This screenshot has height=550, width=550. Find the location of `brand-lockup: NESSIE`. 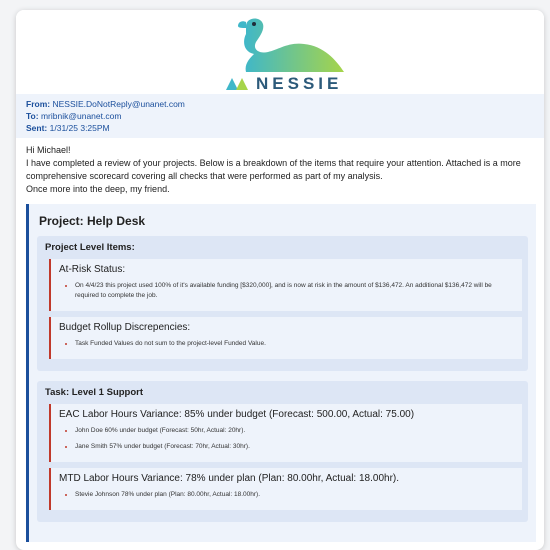

brand-lockup: NESSIE is located at coordinates (284, 84).